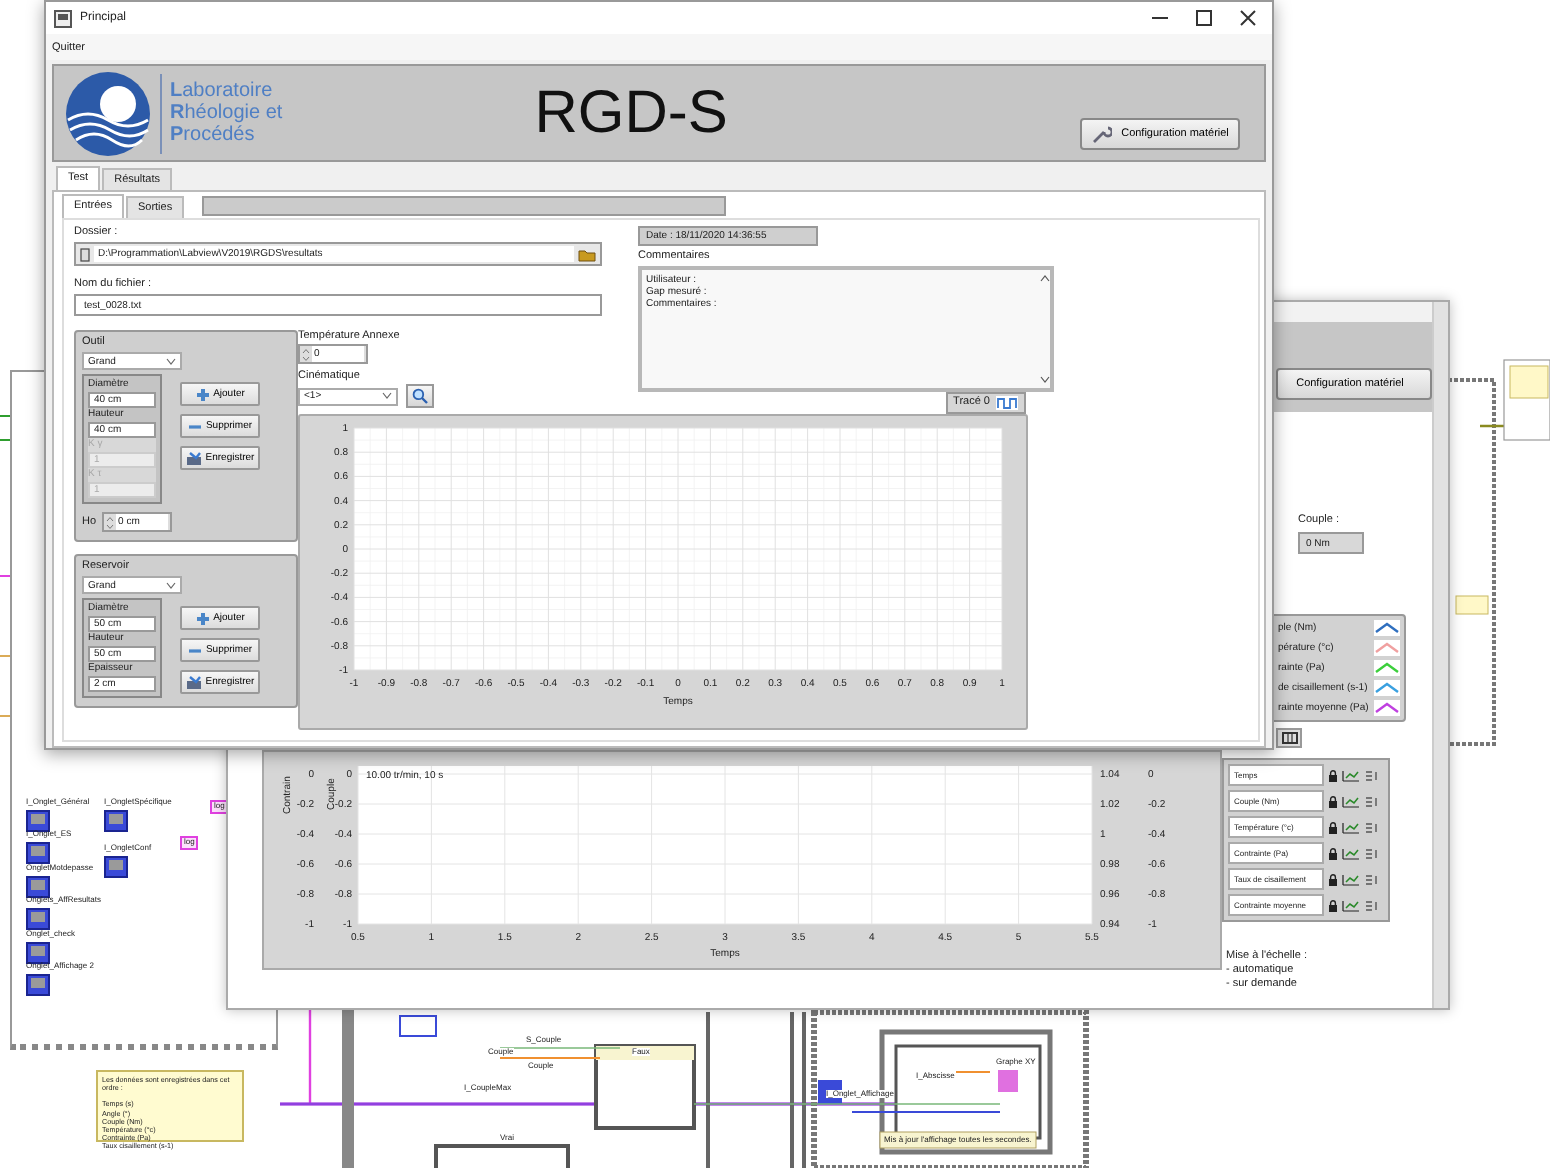  What do you see at coordinates (631, 113) in the screenshot?
I see `app-title: RGD-S` at bounding box center [631, 113].